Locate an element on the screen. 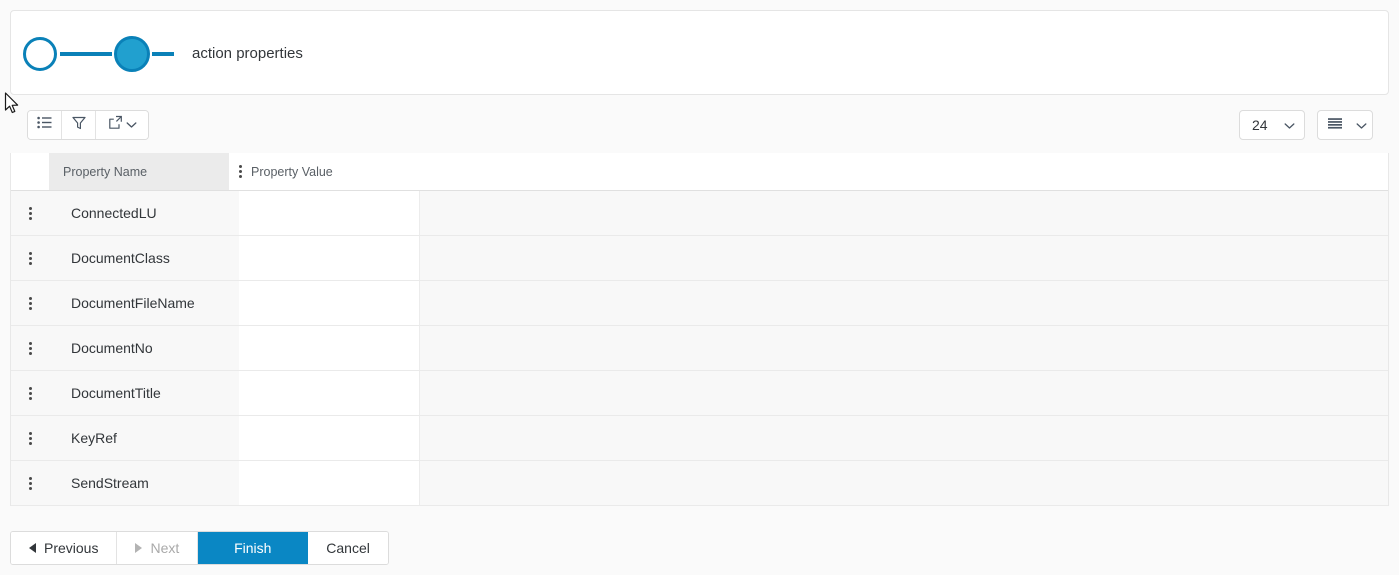  step-circle-active is located at coordinates (132, 53).